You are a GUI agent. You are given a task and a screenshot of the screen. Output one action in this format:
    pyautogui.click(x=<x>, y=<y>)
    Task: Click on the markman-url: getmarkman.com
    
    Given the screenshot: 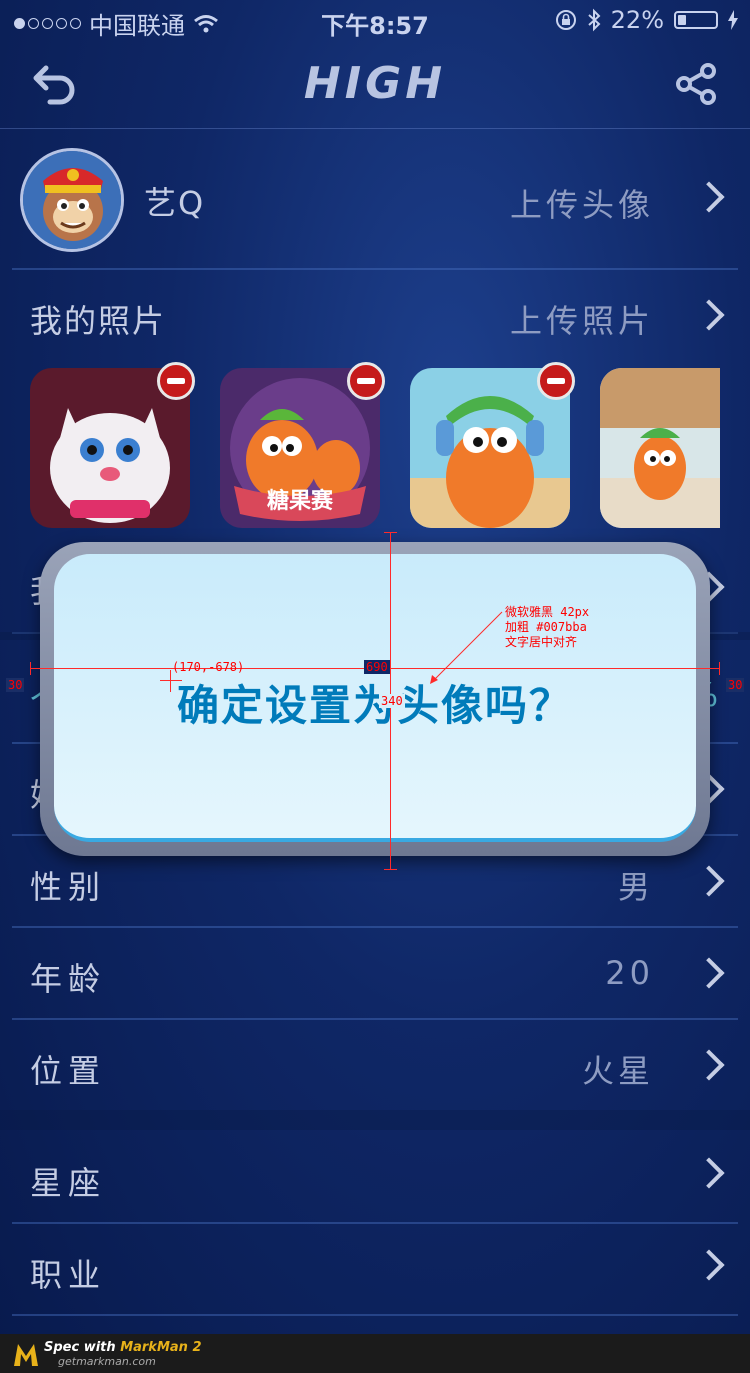 What is the action you would take?
    pyautogui.click(x=107, y=1361)
    